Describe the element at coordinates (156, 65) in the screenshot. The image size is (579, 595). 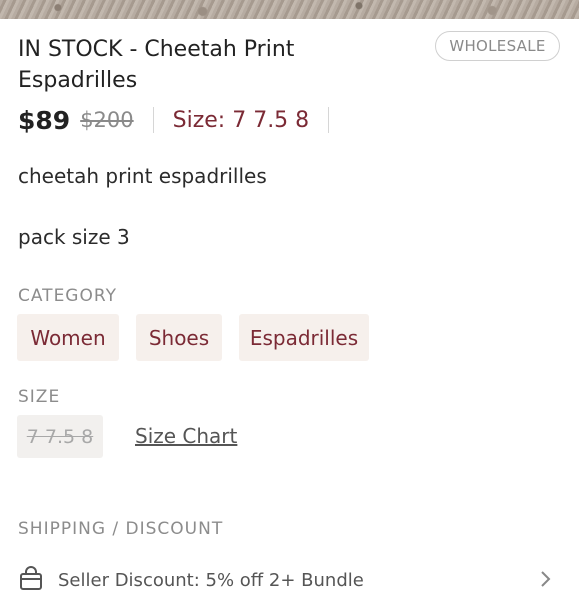
I see `listing-title: IN STOCK - Cheetah Print Espadrilles` at that location.